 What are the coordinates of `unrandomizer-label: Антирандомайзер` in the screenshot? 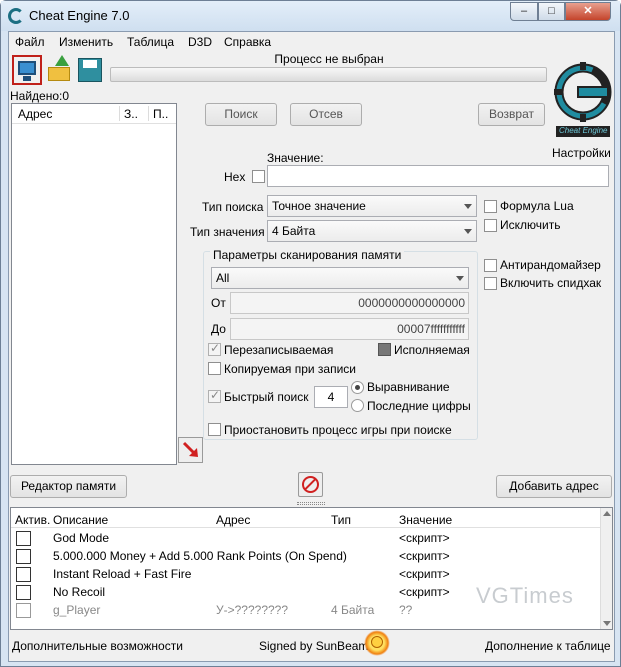 It's located at (550, 265).